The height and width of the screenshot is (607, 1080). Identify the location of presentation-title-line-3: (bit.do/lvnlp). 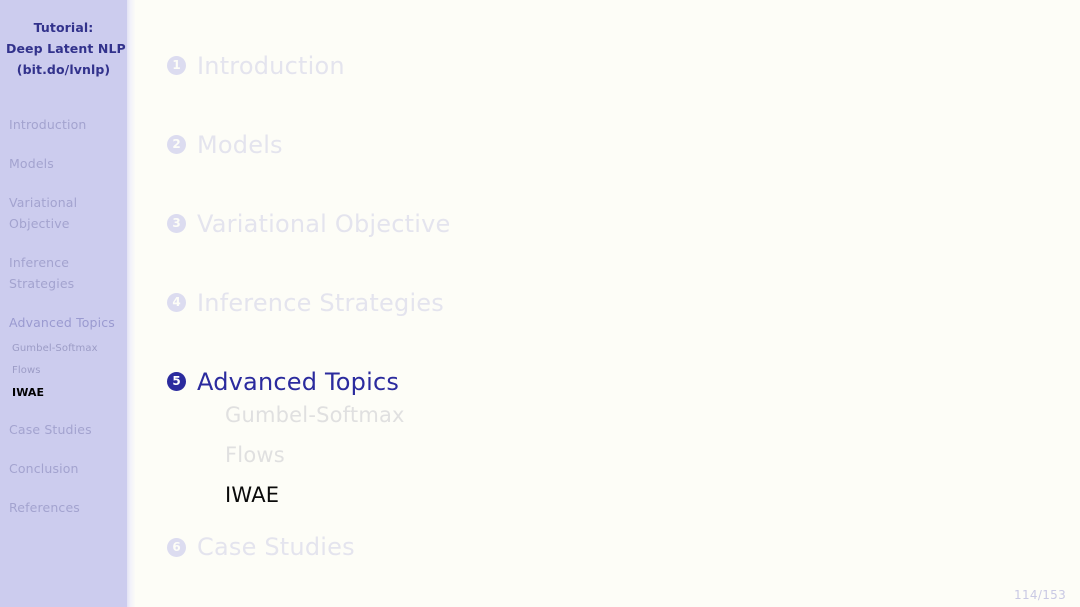
(63, 69).